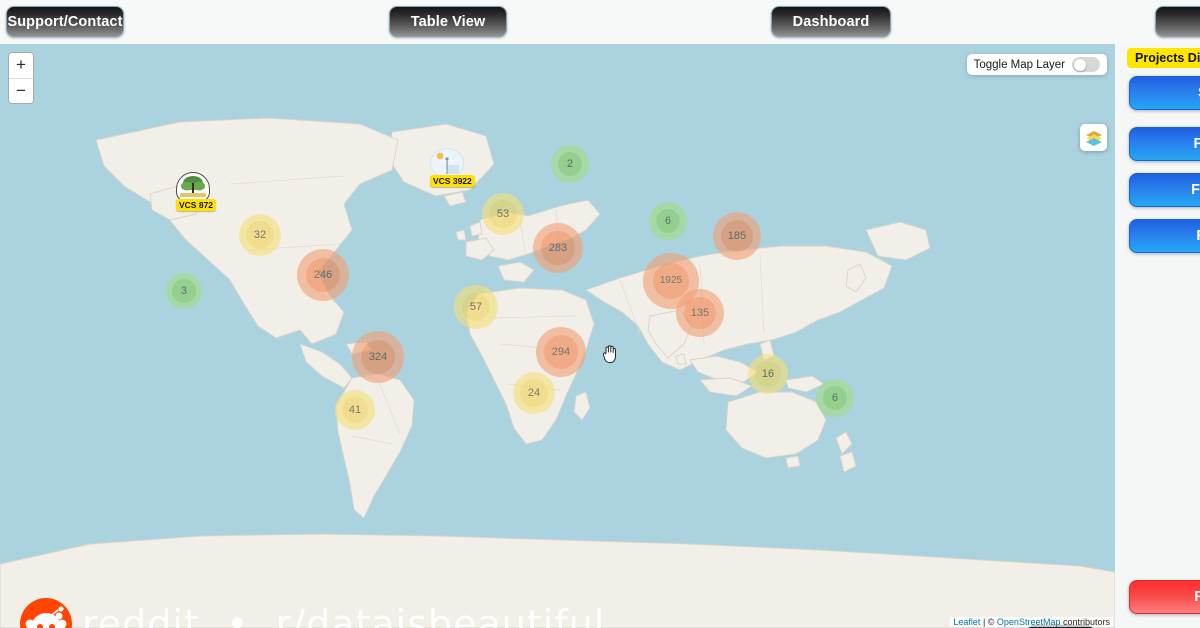 The image size is (1200, 628). Describe the element at coordinates (65, 21) in the screenshot. I see `support-contact-button: Support/Contact` at that location.